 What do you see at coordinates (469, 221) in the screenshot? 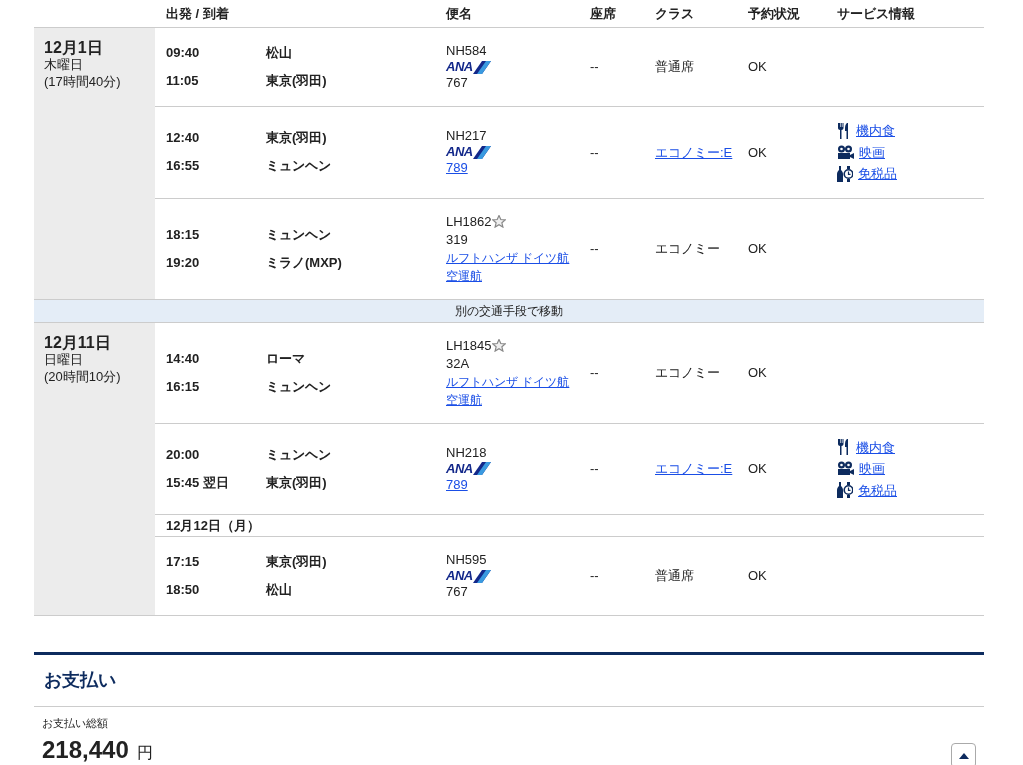
I see `flight-number: LH1862` at bounding box center [469, 221].